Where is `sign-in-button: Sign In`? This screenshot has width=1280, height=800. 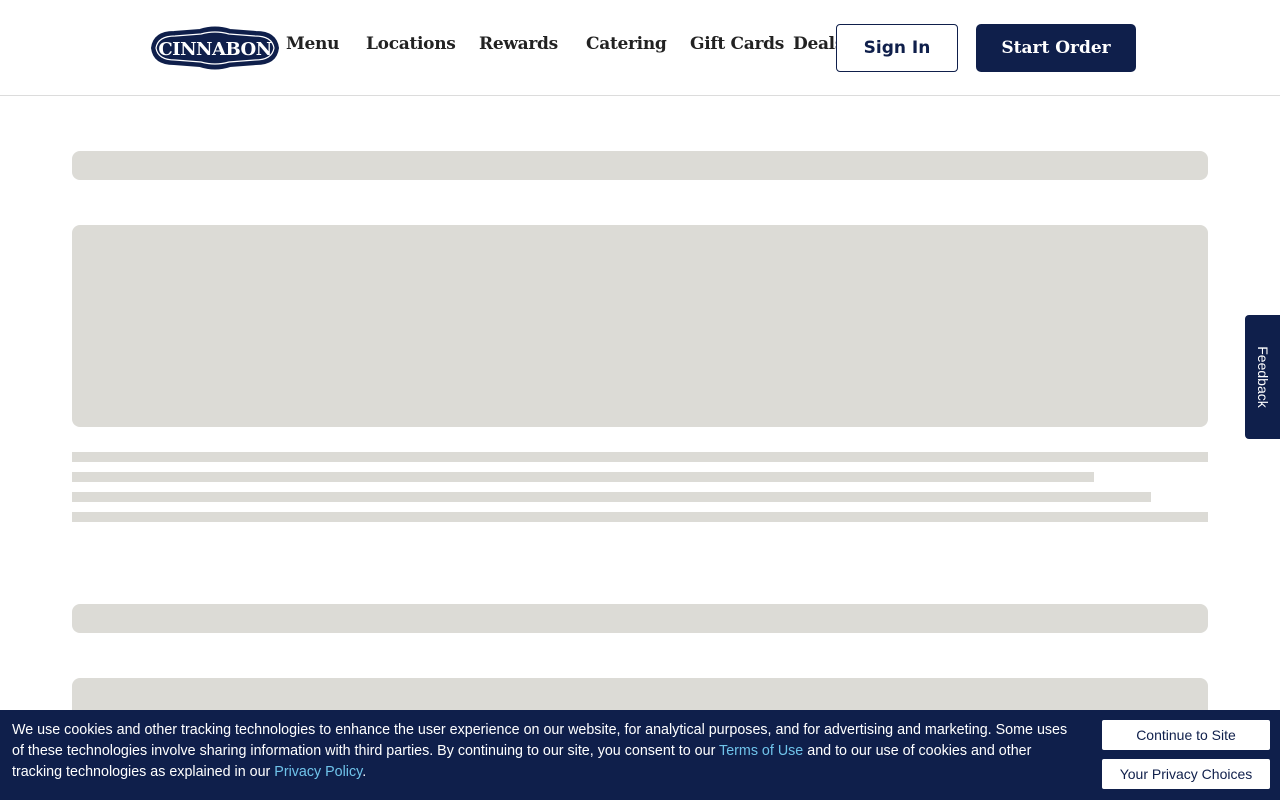
sign-in-button: Sign In is located at coordinates (897, 48).